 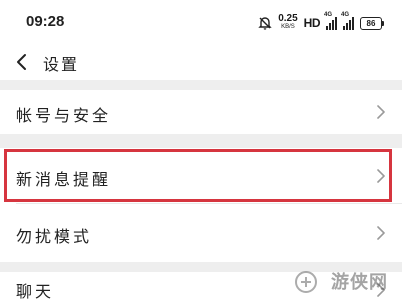 What do you see at coordinates (201, 22) in the screenshot?
I see `status-bar: 09:28 0.25 KB/S HD 4G 4G 86` at bounding box center [201, 22].